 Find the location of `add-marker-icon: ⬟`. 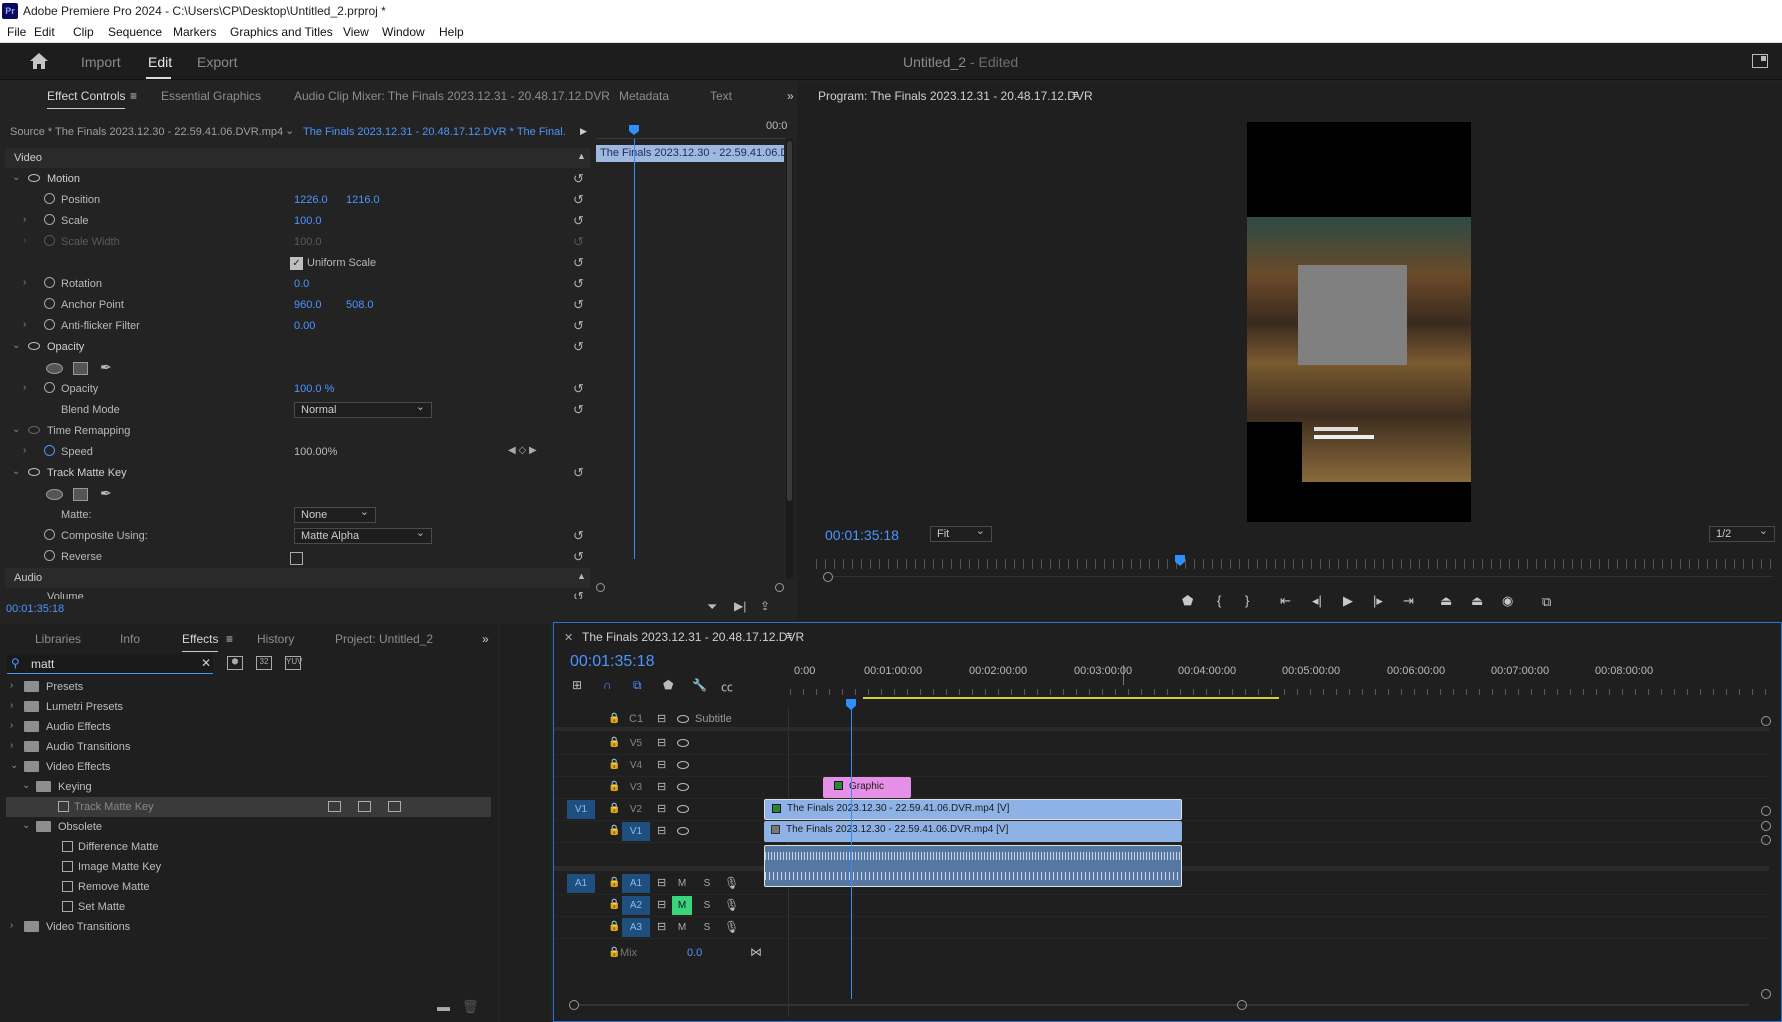

add-marker-icon: ⬟ is located at coordinates (1187, 601).